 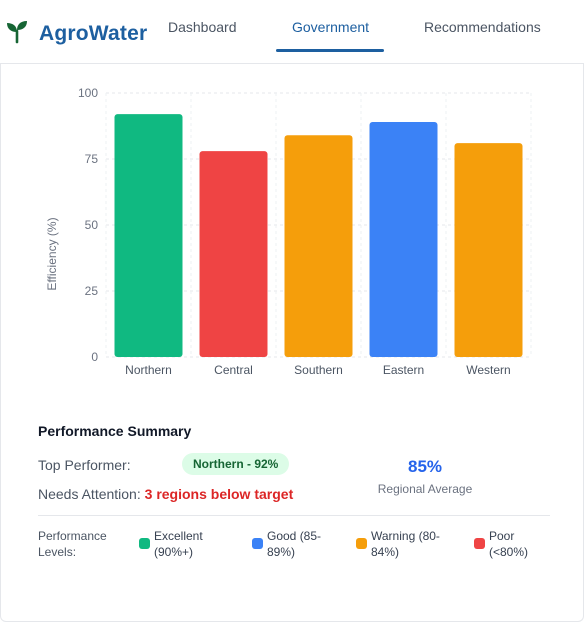 I want to click on y-tick-label: 75, so click(x=92, y=159).